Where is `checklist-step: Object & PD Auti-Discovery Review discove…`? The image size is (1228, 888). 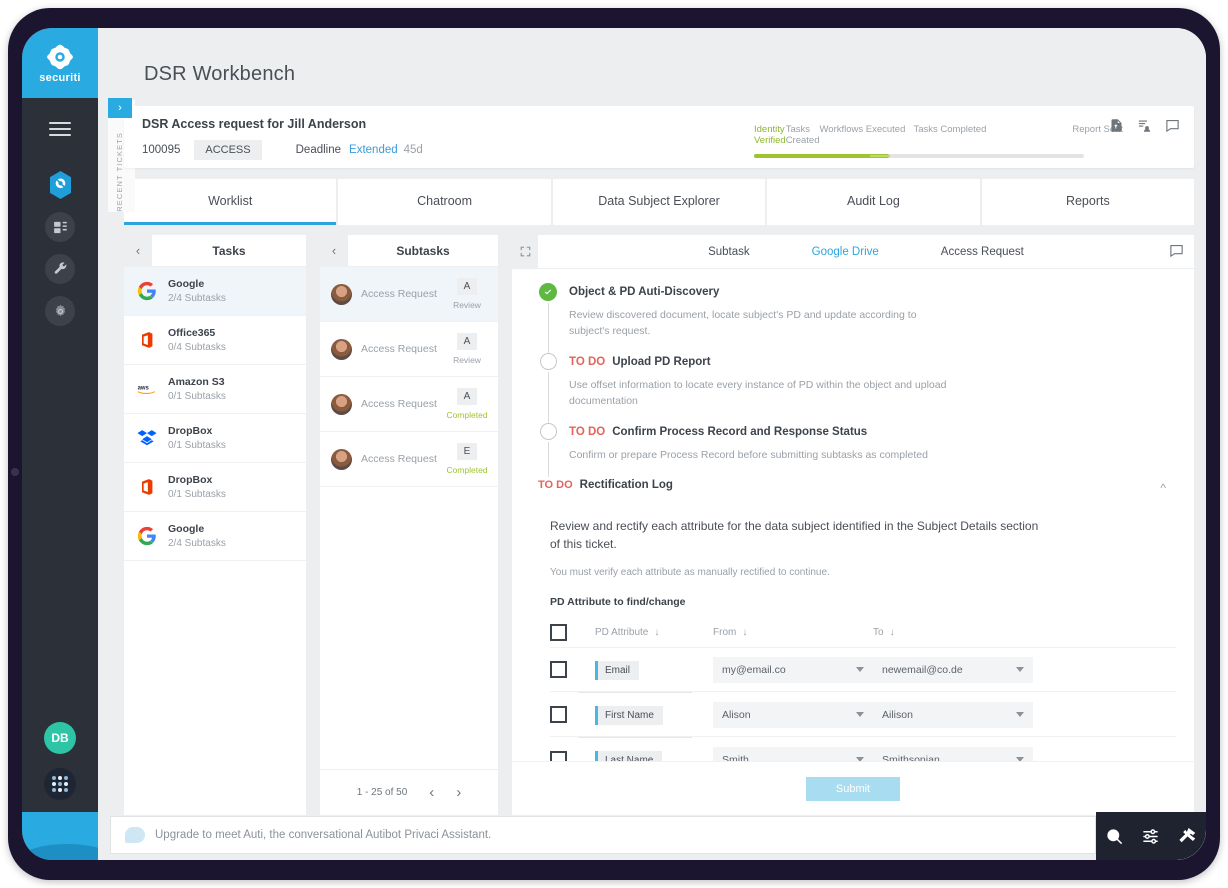 checklist-step: Object & PD Auti-Discovery Review discove… is located at coordinates (857, 318).